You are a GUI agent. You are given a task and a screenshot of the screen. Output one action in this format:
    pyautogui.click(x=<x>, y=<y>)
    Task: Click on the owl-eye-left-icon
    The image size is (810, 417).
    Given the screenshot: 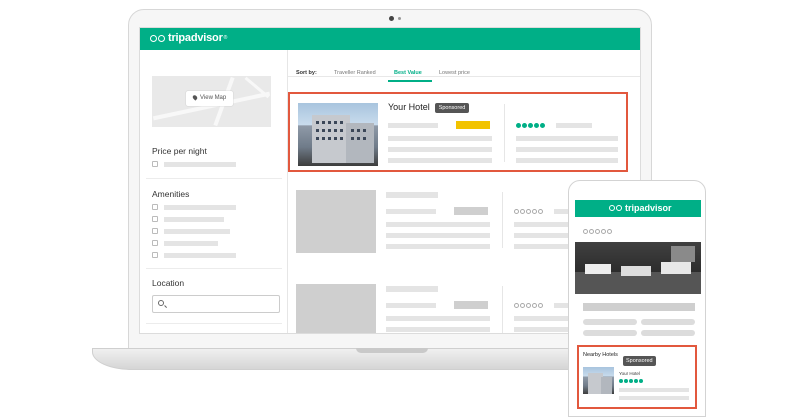 What is the action you would take?
    pyautogui.click(x=153, y=38)
    